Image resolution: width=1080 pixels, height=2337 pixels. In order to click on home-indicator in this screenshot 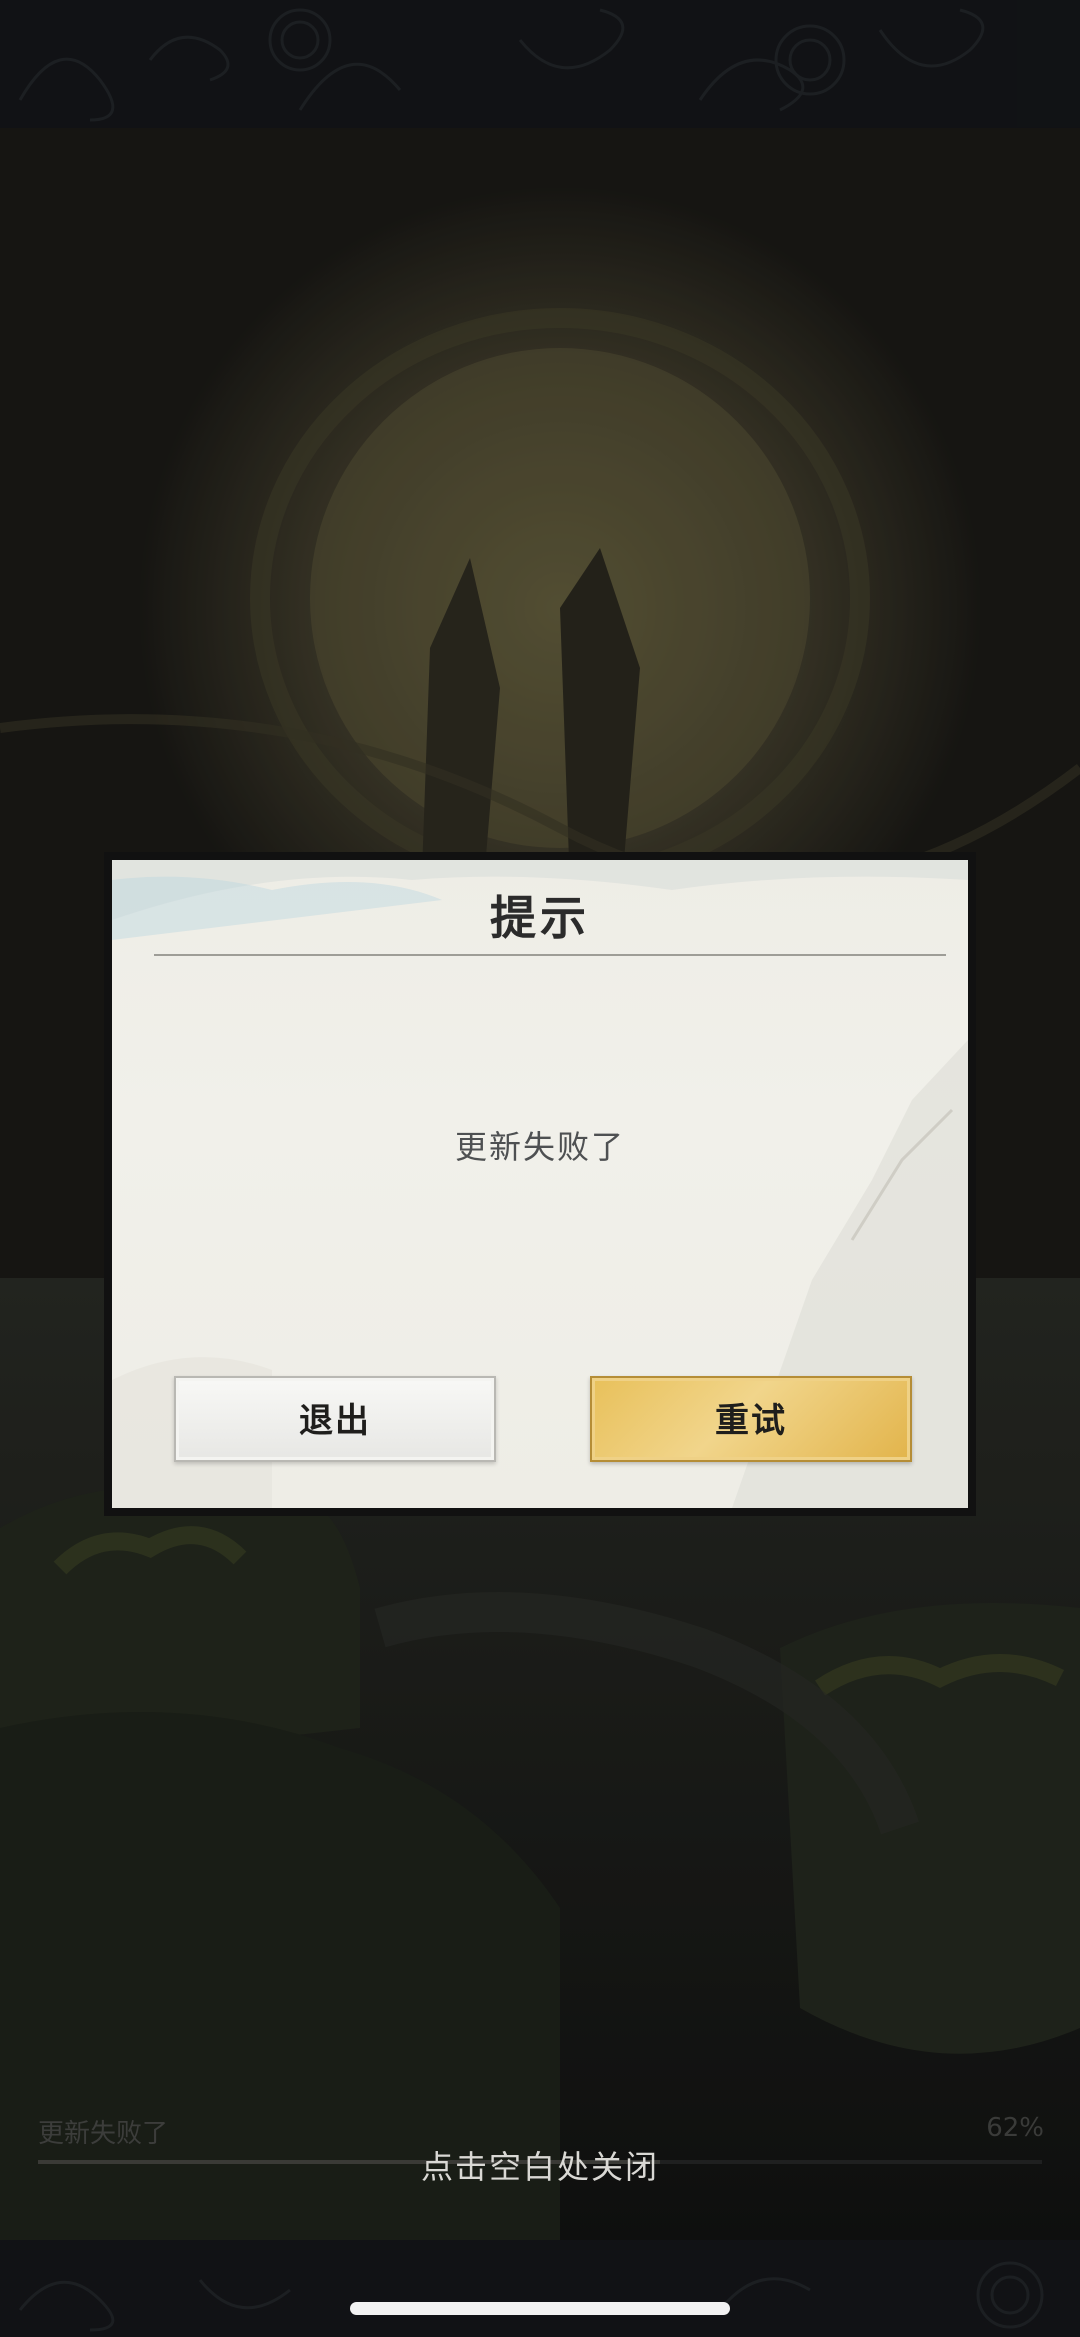, I will do `click(540, 2308)`.